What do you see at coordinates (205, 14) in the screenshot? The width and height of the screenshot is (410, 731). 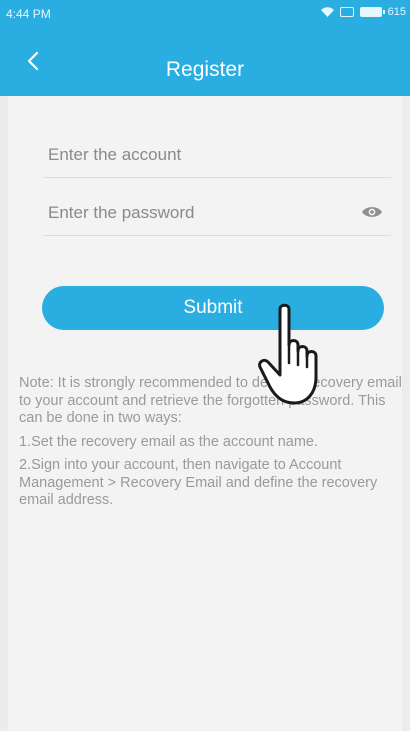 I see `status-bar: 4:44 PM 615` at bounding box center [205, 14].